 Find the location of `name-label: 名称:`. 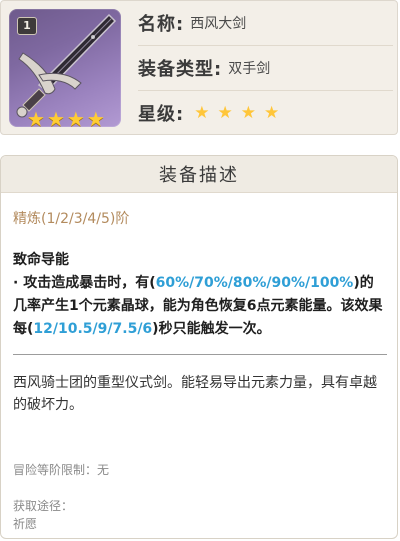

name-label: 名称: is located at coordinates (161, 24).